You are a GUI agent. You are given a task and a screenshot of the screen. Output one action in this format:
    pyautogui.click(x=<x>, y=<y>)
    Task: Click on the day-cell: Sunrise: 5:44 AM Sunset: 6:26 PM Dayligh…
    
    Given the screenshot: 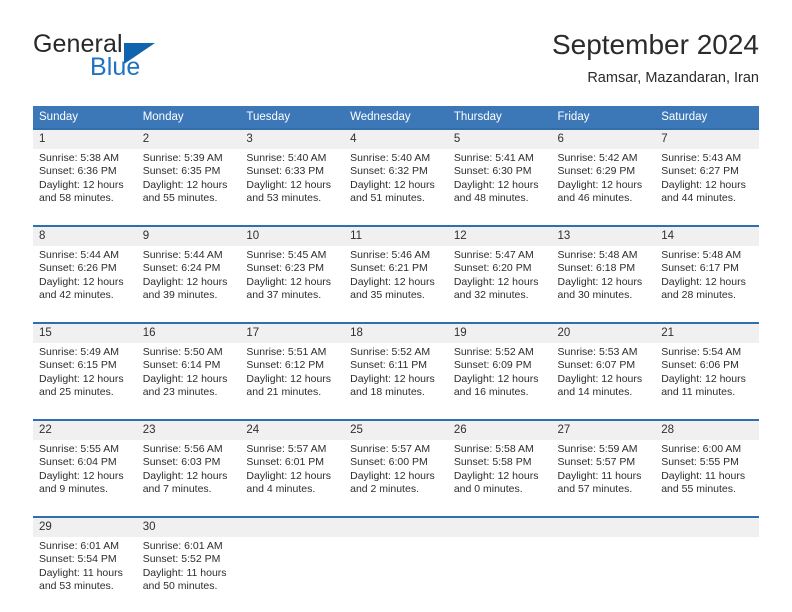 What is the action you would take?
    pyautogui.click(x=85, y=279)
    